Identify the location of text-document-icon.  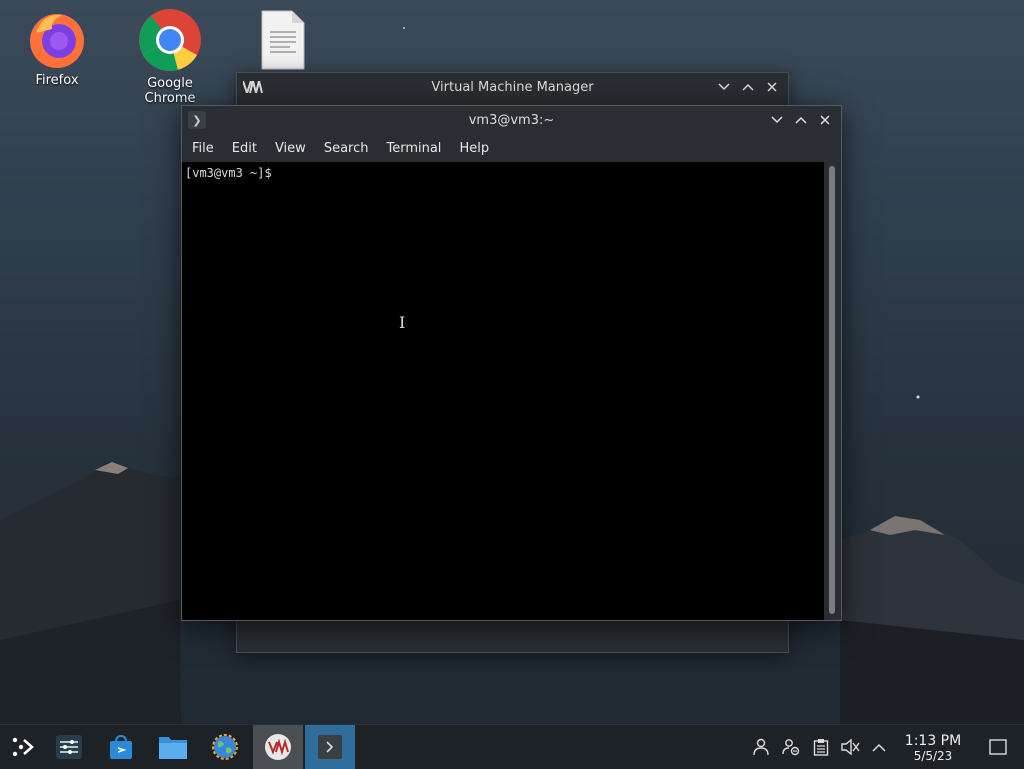
(283, 40).